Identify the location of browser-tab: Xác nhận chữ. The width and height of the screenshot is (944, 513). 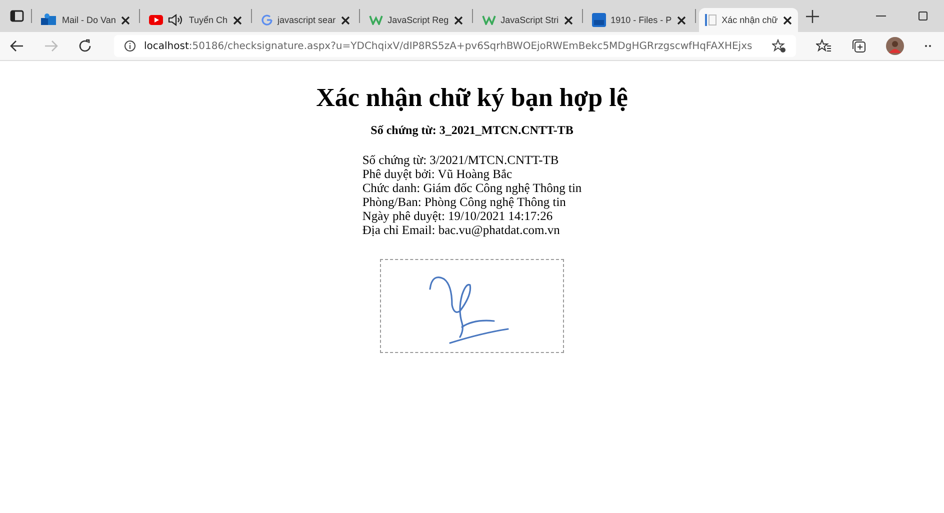
(748, 20).